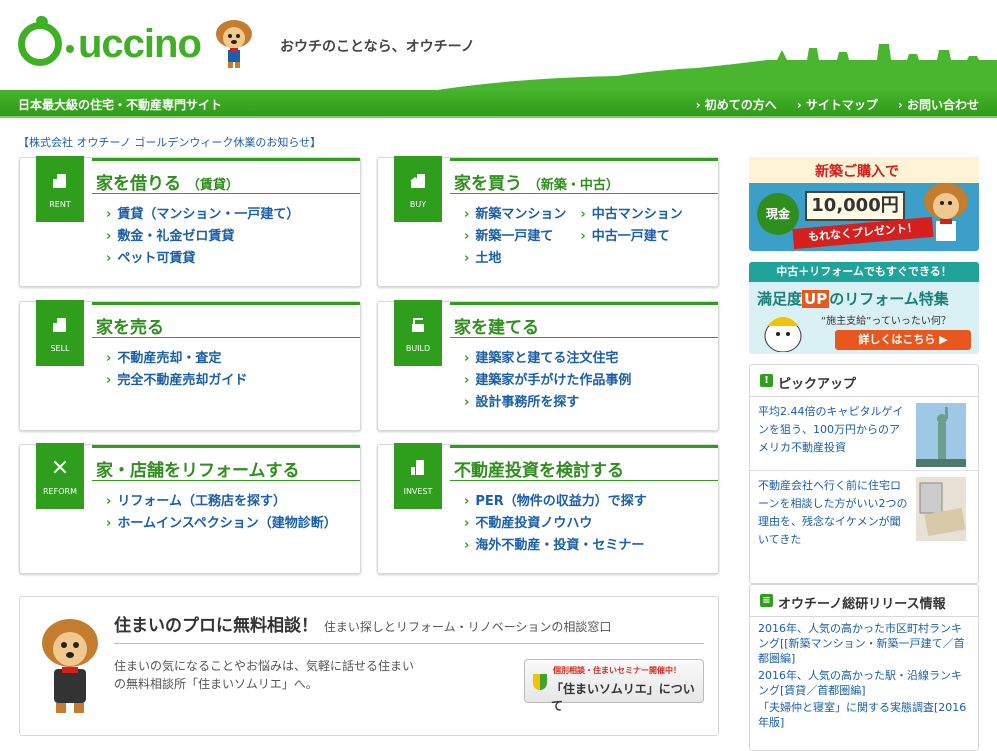 The image size is (997, 751). What do you see at coordinates (573, 185) in the screenshot?
I see `card-title-sub: （新築・中古）` at bounding box center [573, 185].